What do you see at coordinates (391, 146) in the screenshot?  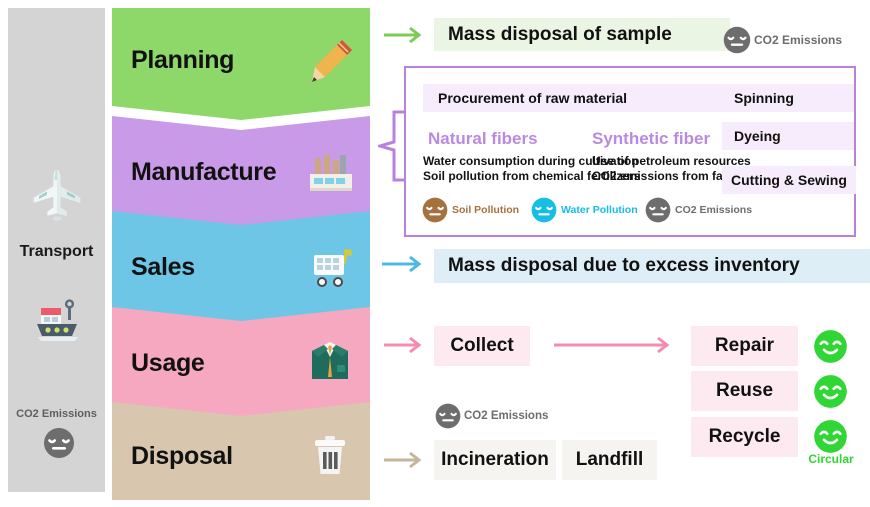 I see `curly-brace-left` at bounding box center [391, 146].